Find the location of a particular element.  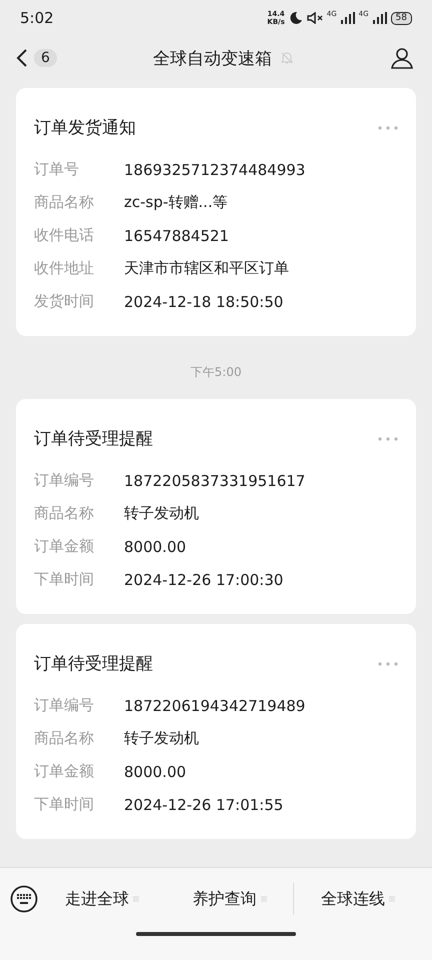

battery-level: 58 is located at coordinates (401, 18).